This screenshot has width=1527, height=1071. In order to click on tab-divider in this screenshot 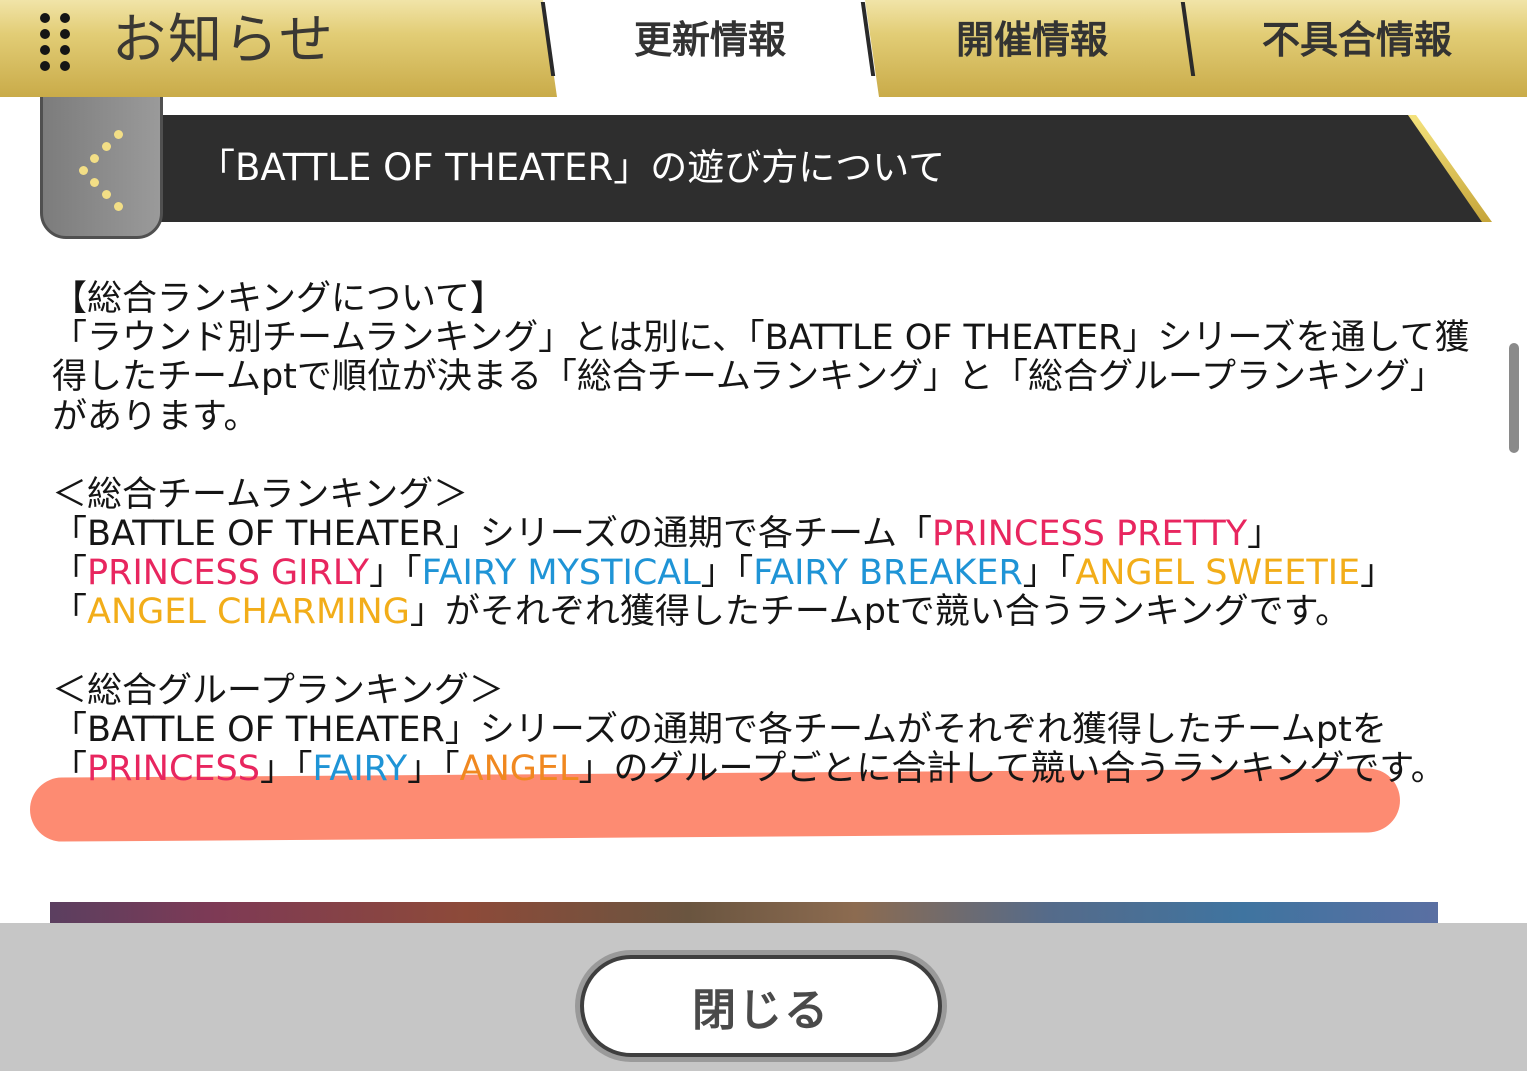, I will do `click(1188, 39)`.